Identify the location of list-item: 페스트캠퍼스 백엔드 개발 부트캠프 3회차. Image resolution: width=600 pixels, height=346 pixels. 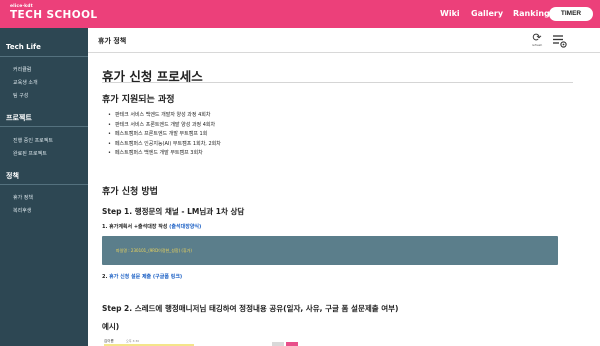
(164, 154).